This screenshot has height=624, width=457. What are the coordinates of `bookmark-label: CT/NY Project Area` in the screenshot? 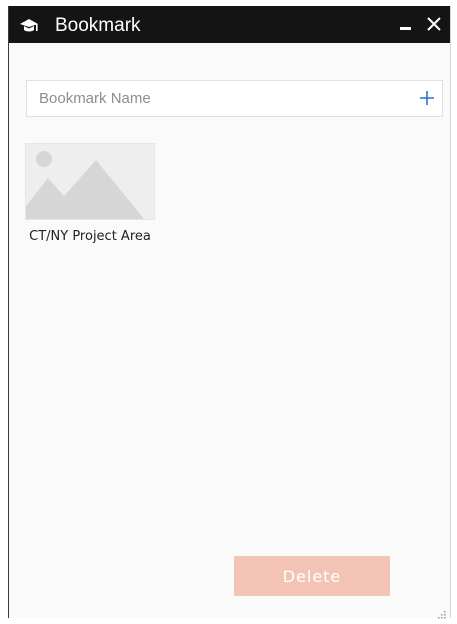 It's located at (90, 236).